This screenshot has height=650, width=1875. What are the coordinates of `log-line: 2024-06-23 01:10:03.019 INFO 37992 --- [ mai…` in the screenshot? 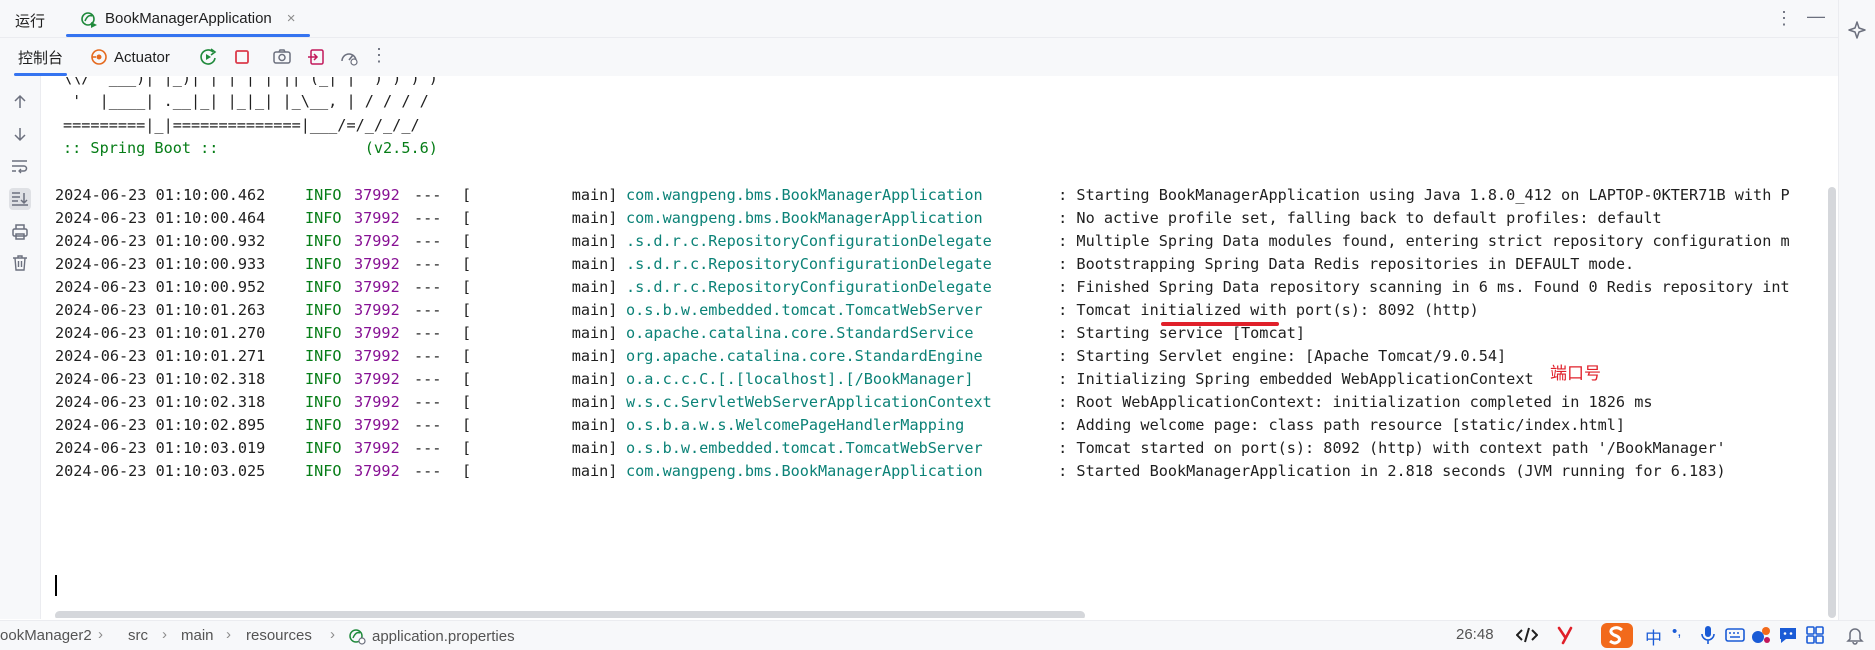 It's located at (890, 450).